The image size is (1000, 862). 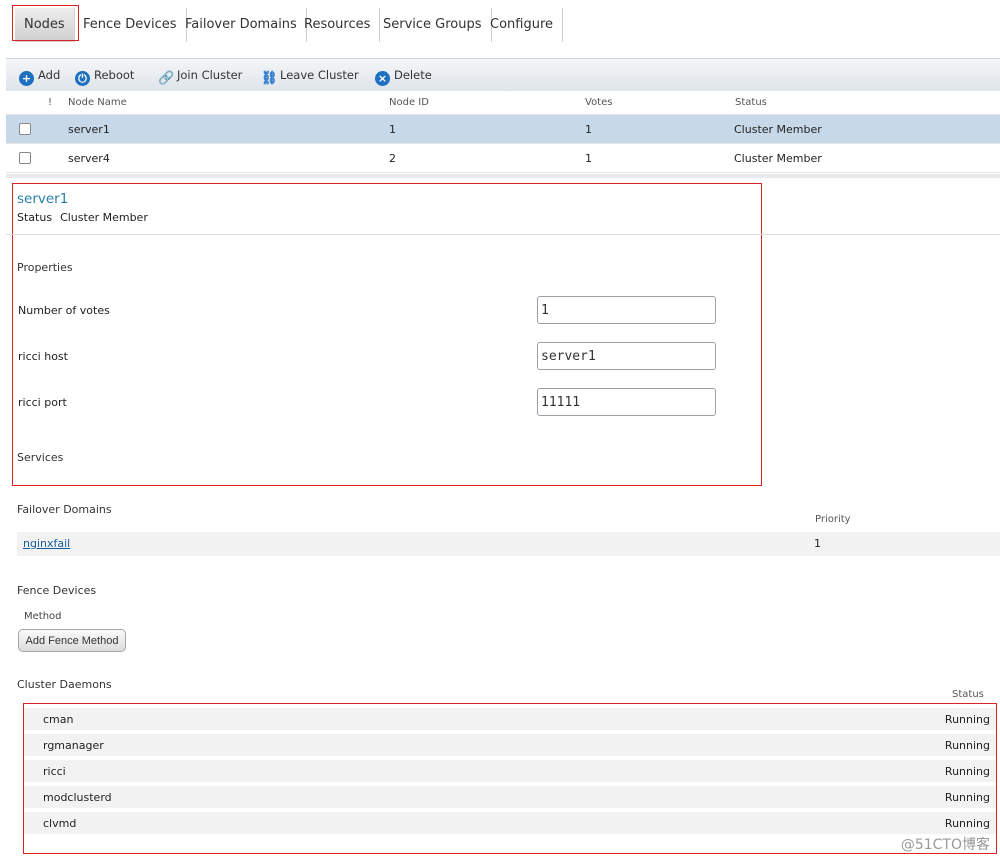 What do you see at coordinates (409, 102) in the screenshot?
I see `node-id-column-header: Node ID` at bounding box center [409, 102].